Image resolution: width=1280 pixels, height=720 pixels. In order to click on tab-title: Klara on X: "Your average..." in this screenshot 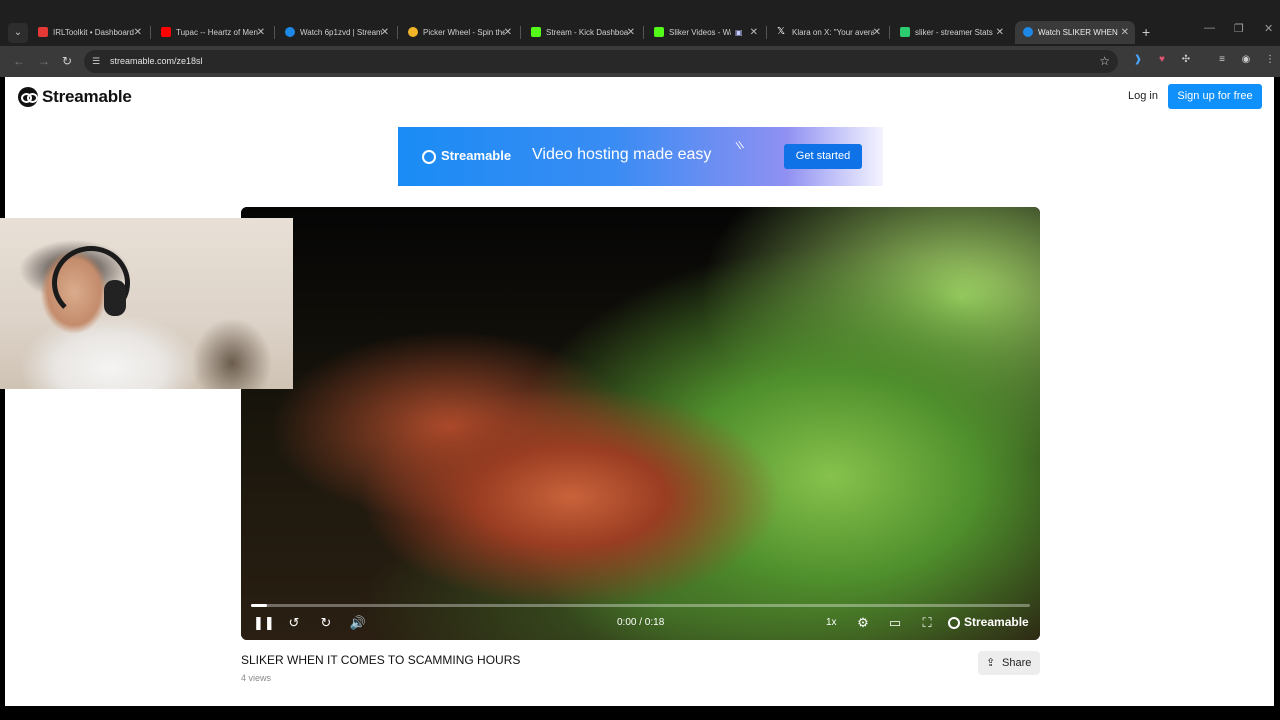, I will do `click(833, 32)`.